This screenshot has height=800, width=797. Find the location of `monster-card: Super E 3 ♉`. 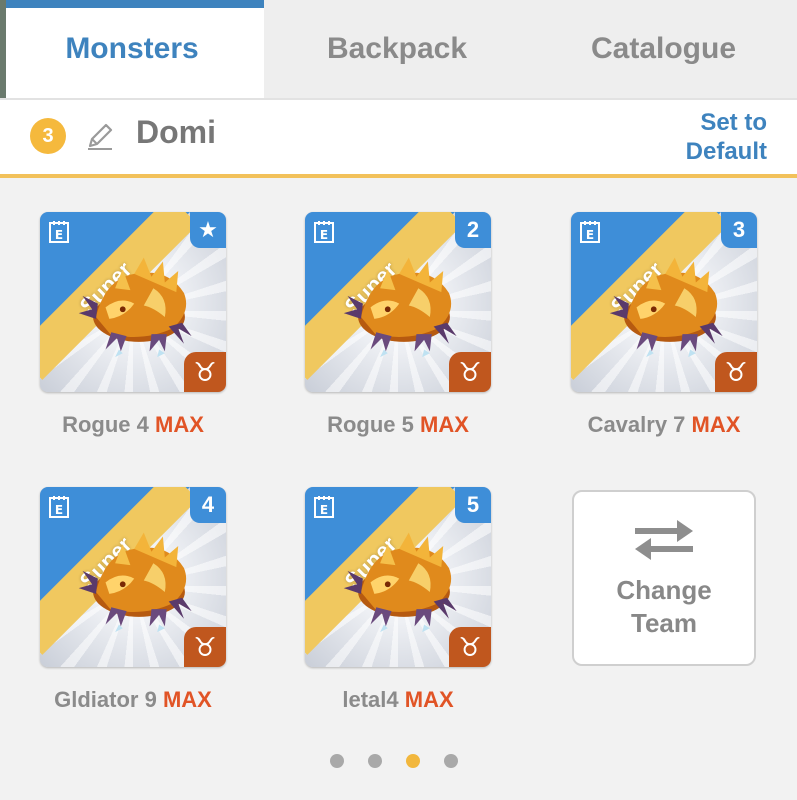

monster-card: Super E 3 ♉ is located at coordinates (664, 302).